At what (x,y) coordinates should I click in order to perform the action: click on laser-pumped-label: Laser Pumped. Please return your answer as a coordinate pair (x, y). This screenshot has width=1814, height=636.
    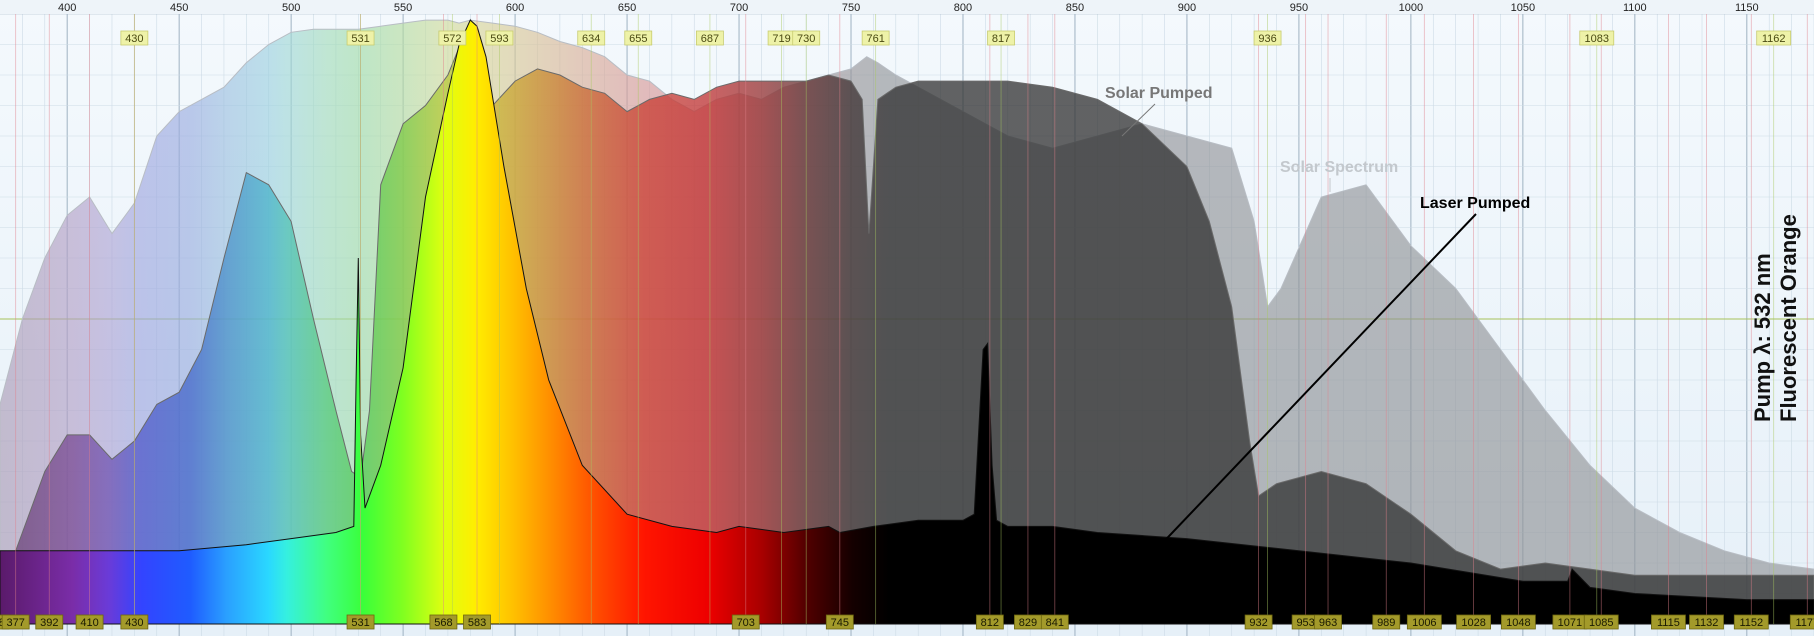
    Looking at the image, I should click on (1475, 203).